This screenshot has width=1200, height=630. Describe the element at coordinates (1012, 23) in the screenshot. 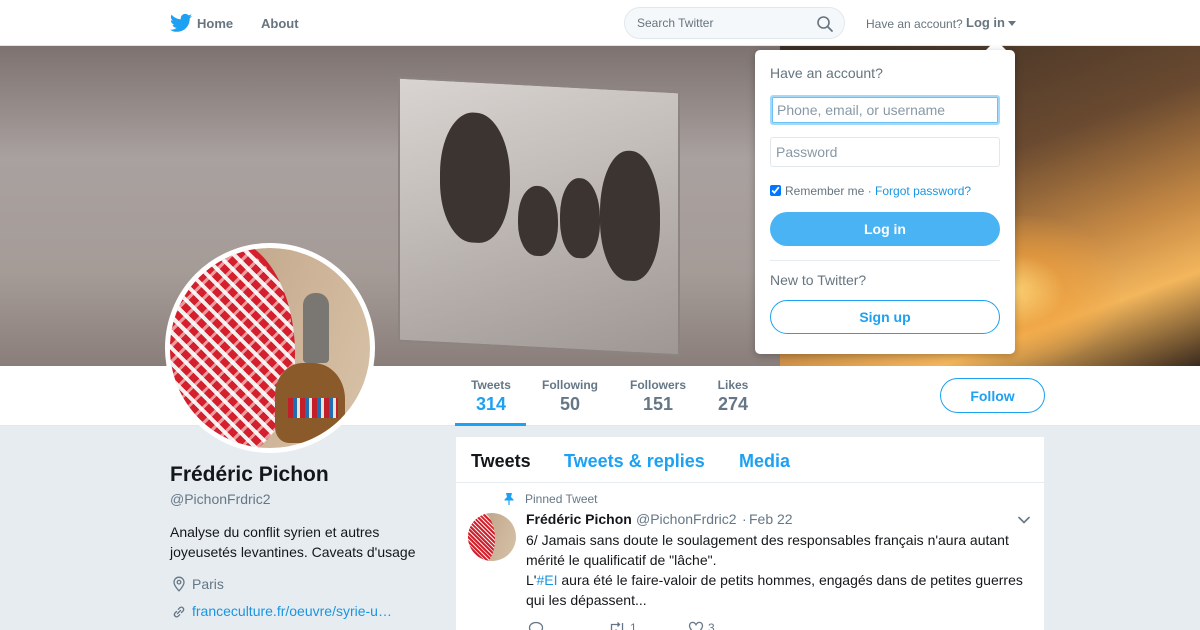

I see `caret-down-icon` at that location.